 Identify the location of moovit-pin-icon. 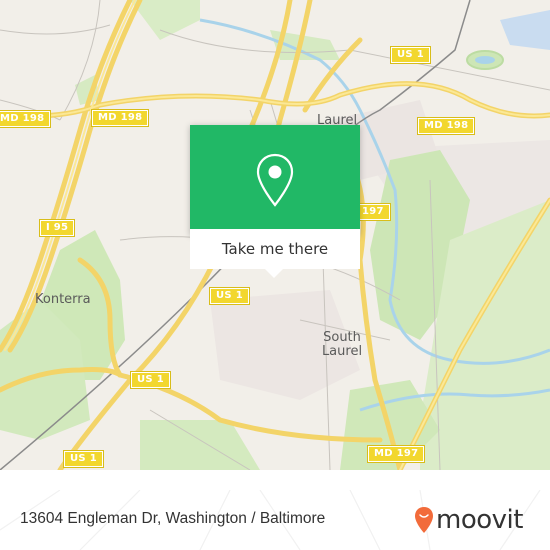
(424, 520).